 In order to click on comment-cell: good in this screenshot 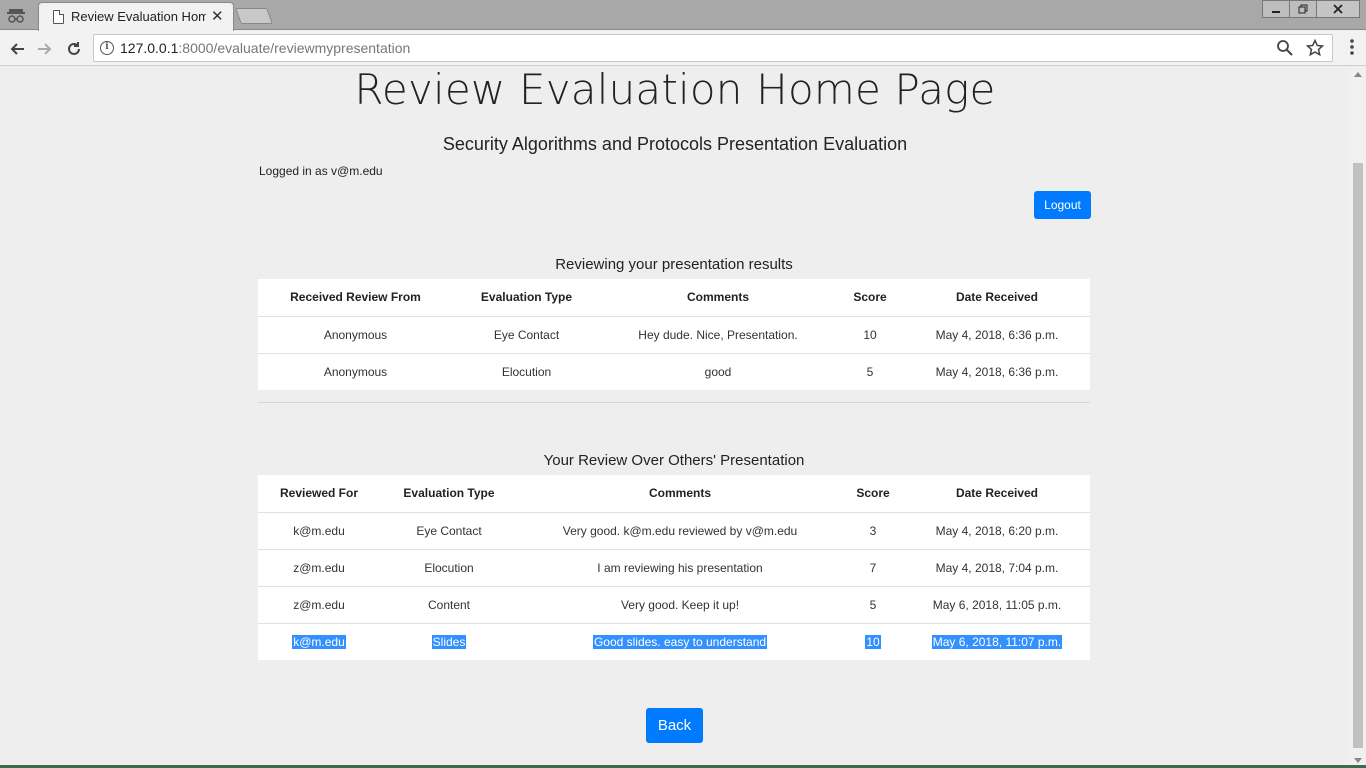, I will do `click(718, 371)`.